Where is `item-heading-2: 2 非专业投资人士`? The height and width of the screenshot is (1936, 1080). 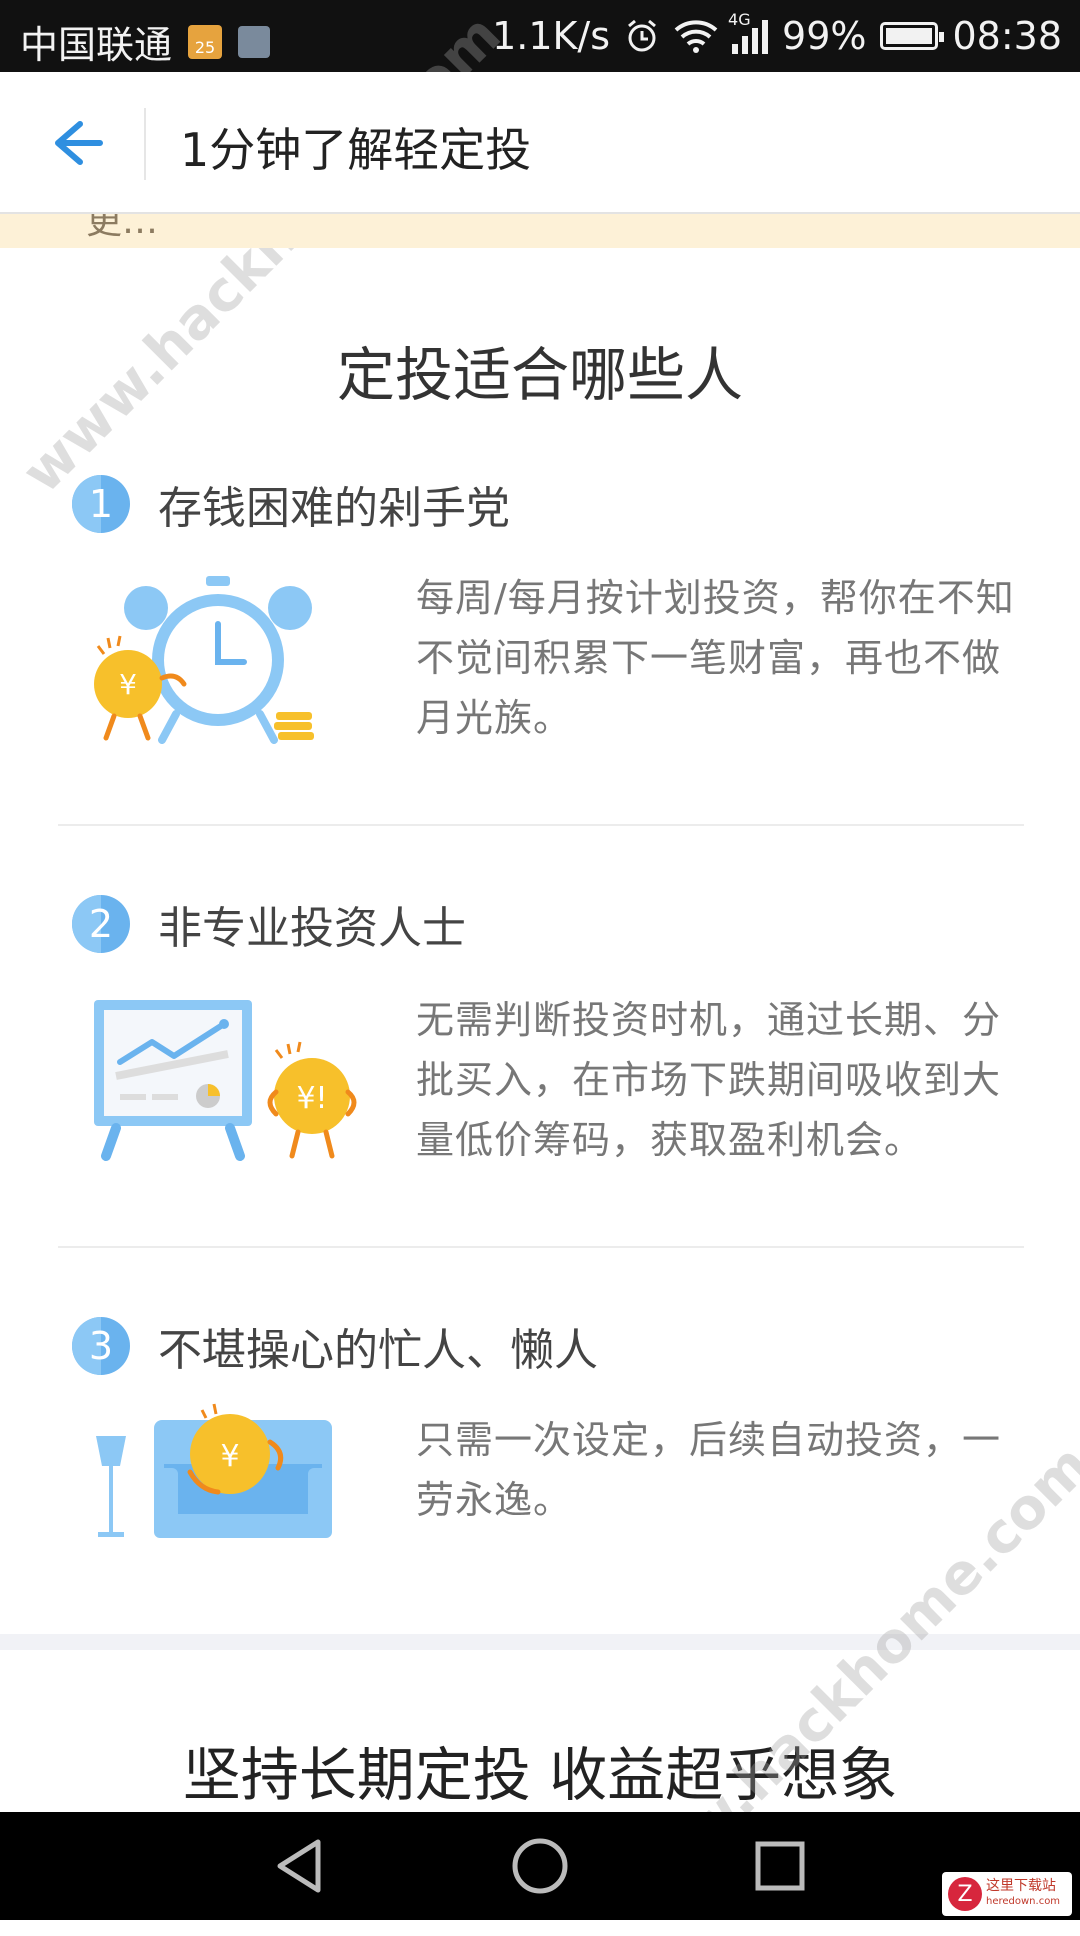 item-heading-2: 2 非专业投资人士 is located at coordinates (269, 924).